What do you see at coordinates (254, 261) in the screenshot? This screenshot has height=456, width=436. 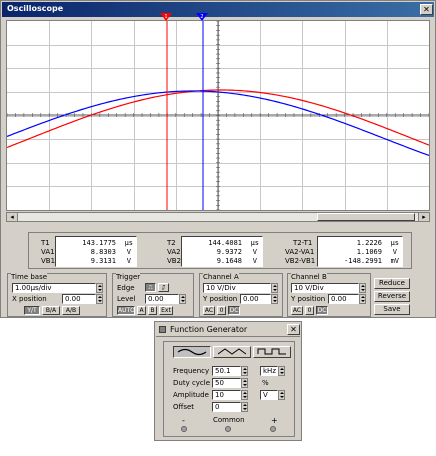 I see `vb2-unit: V` at bounding box center [254, 261].